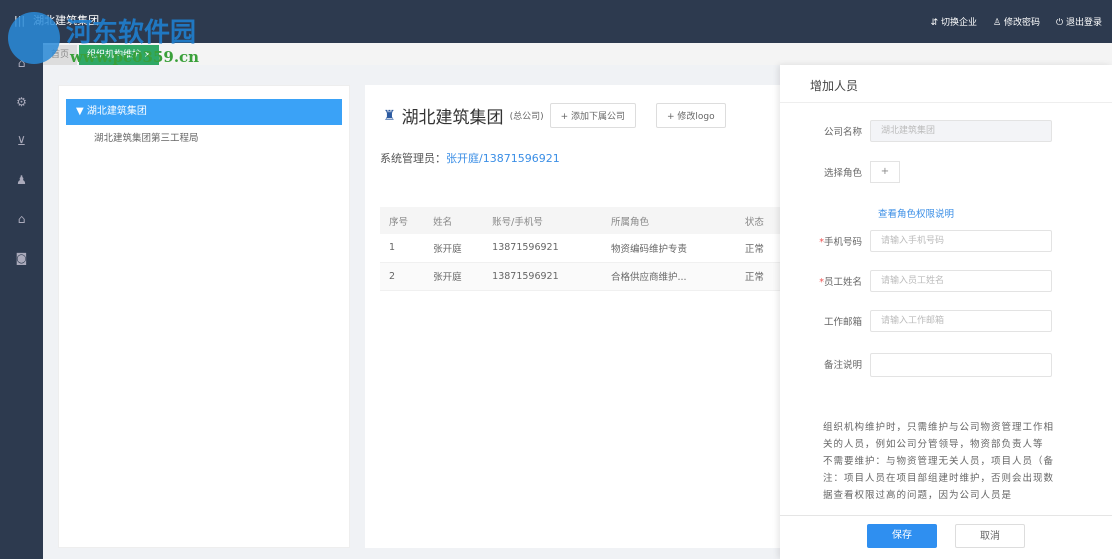  Describe the element at coordinates (592, 115) in the screenshot. I see `add-subsidiary-button: + 添加下属公司` at that location.